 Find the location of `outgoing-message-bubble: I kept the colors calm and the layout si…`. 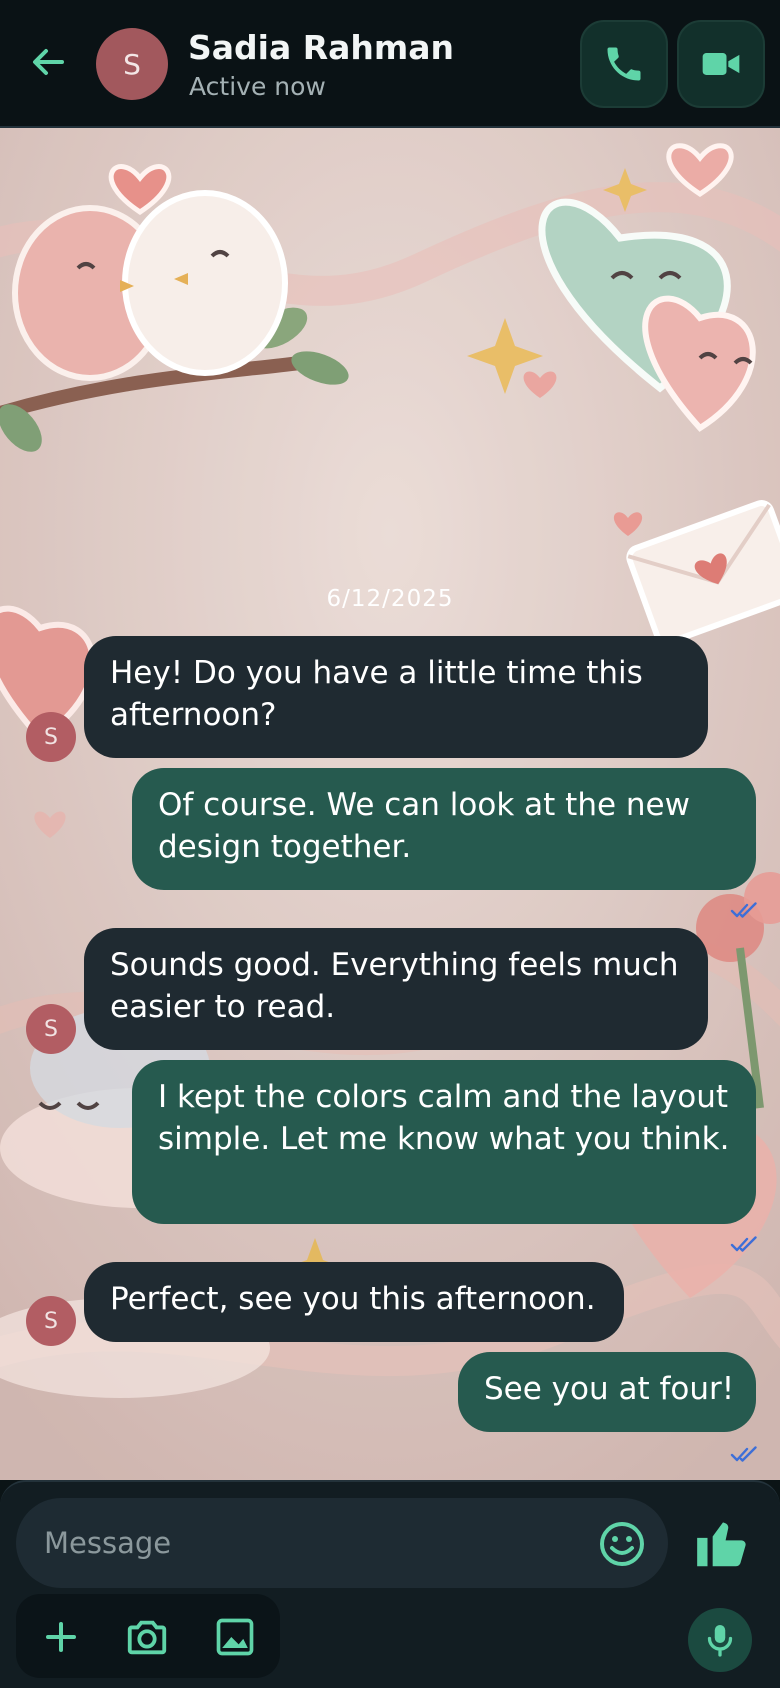

outgoing-message-bubble: I kept the colors calm and the layout si… is located at coordinates (444, 1142).